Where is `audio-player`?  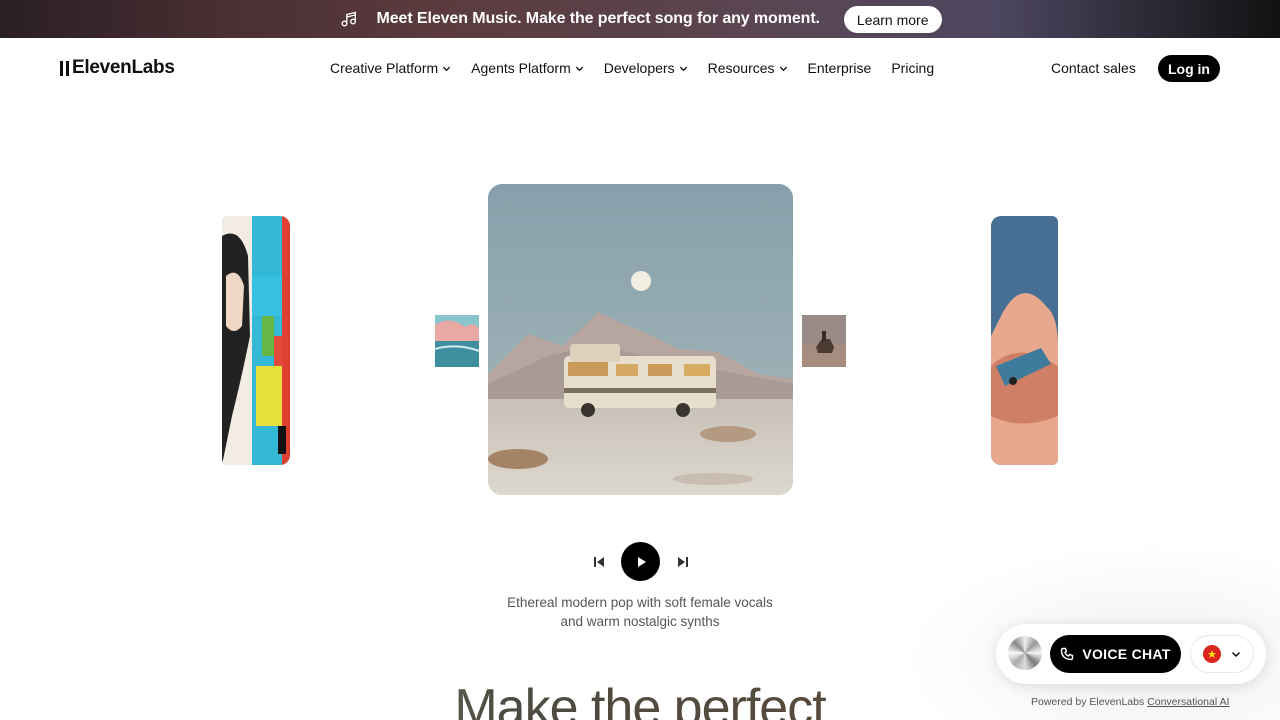 audio-player is located at coordinates (640, 562).